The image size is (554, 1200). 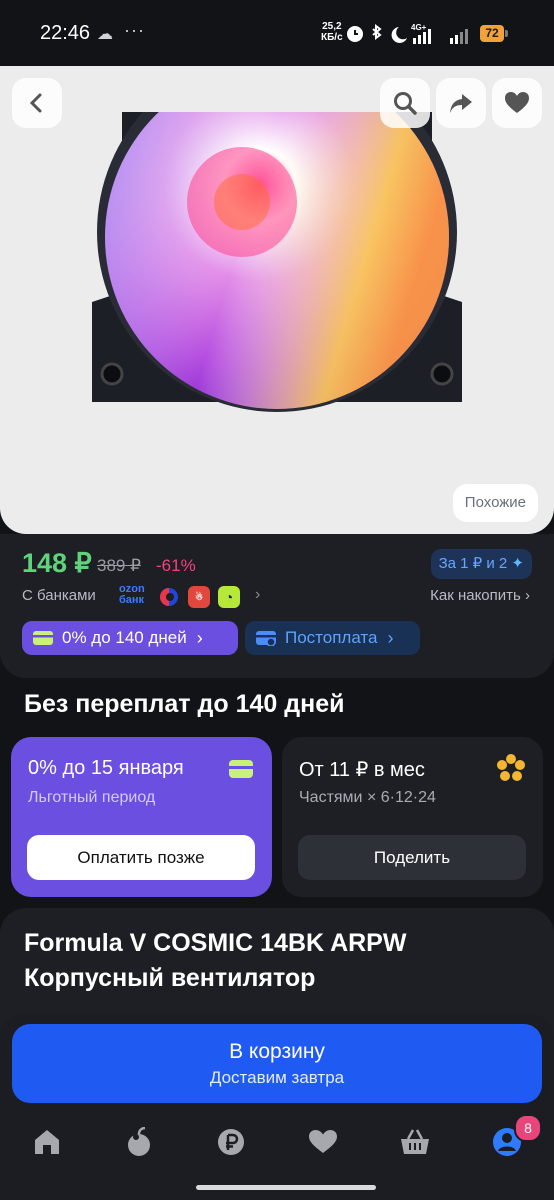 I want to click on battery-icon: 72, so click(x=492, y=33).